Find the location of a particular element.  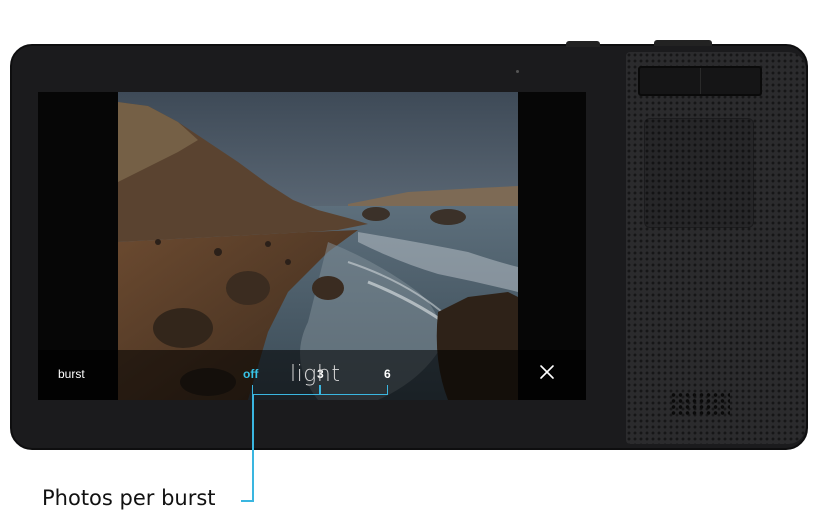

speaker-grille is located at coordinates (700, 404).